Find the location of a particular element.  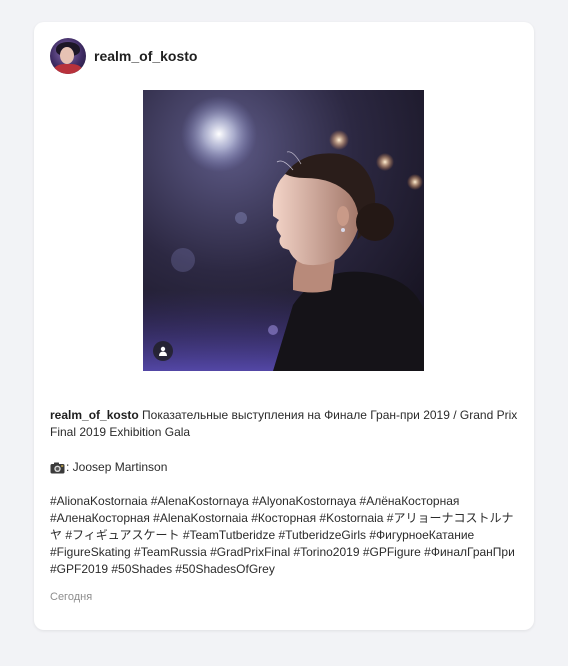

camera-emoji-icon is located at coordinates (57, 468).